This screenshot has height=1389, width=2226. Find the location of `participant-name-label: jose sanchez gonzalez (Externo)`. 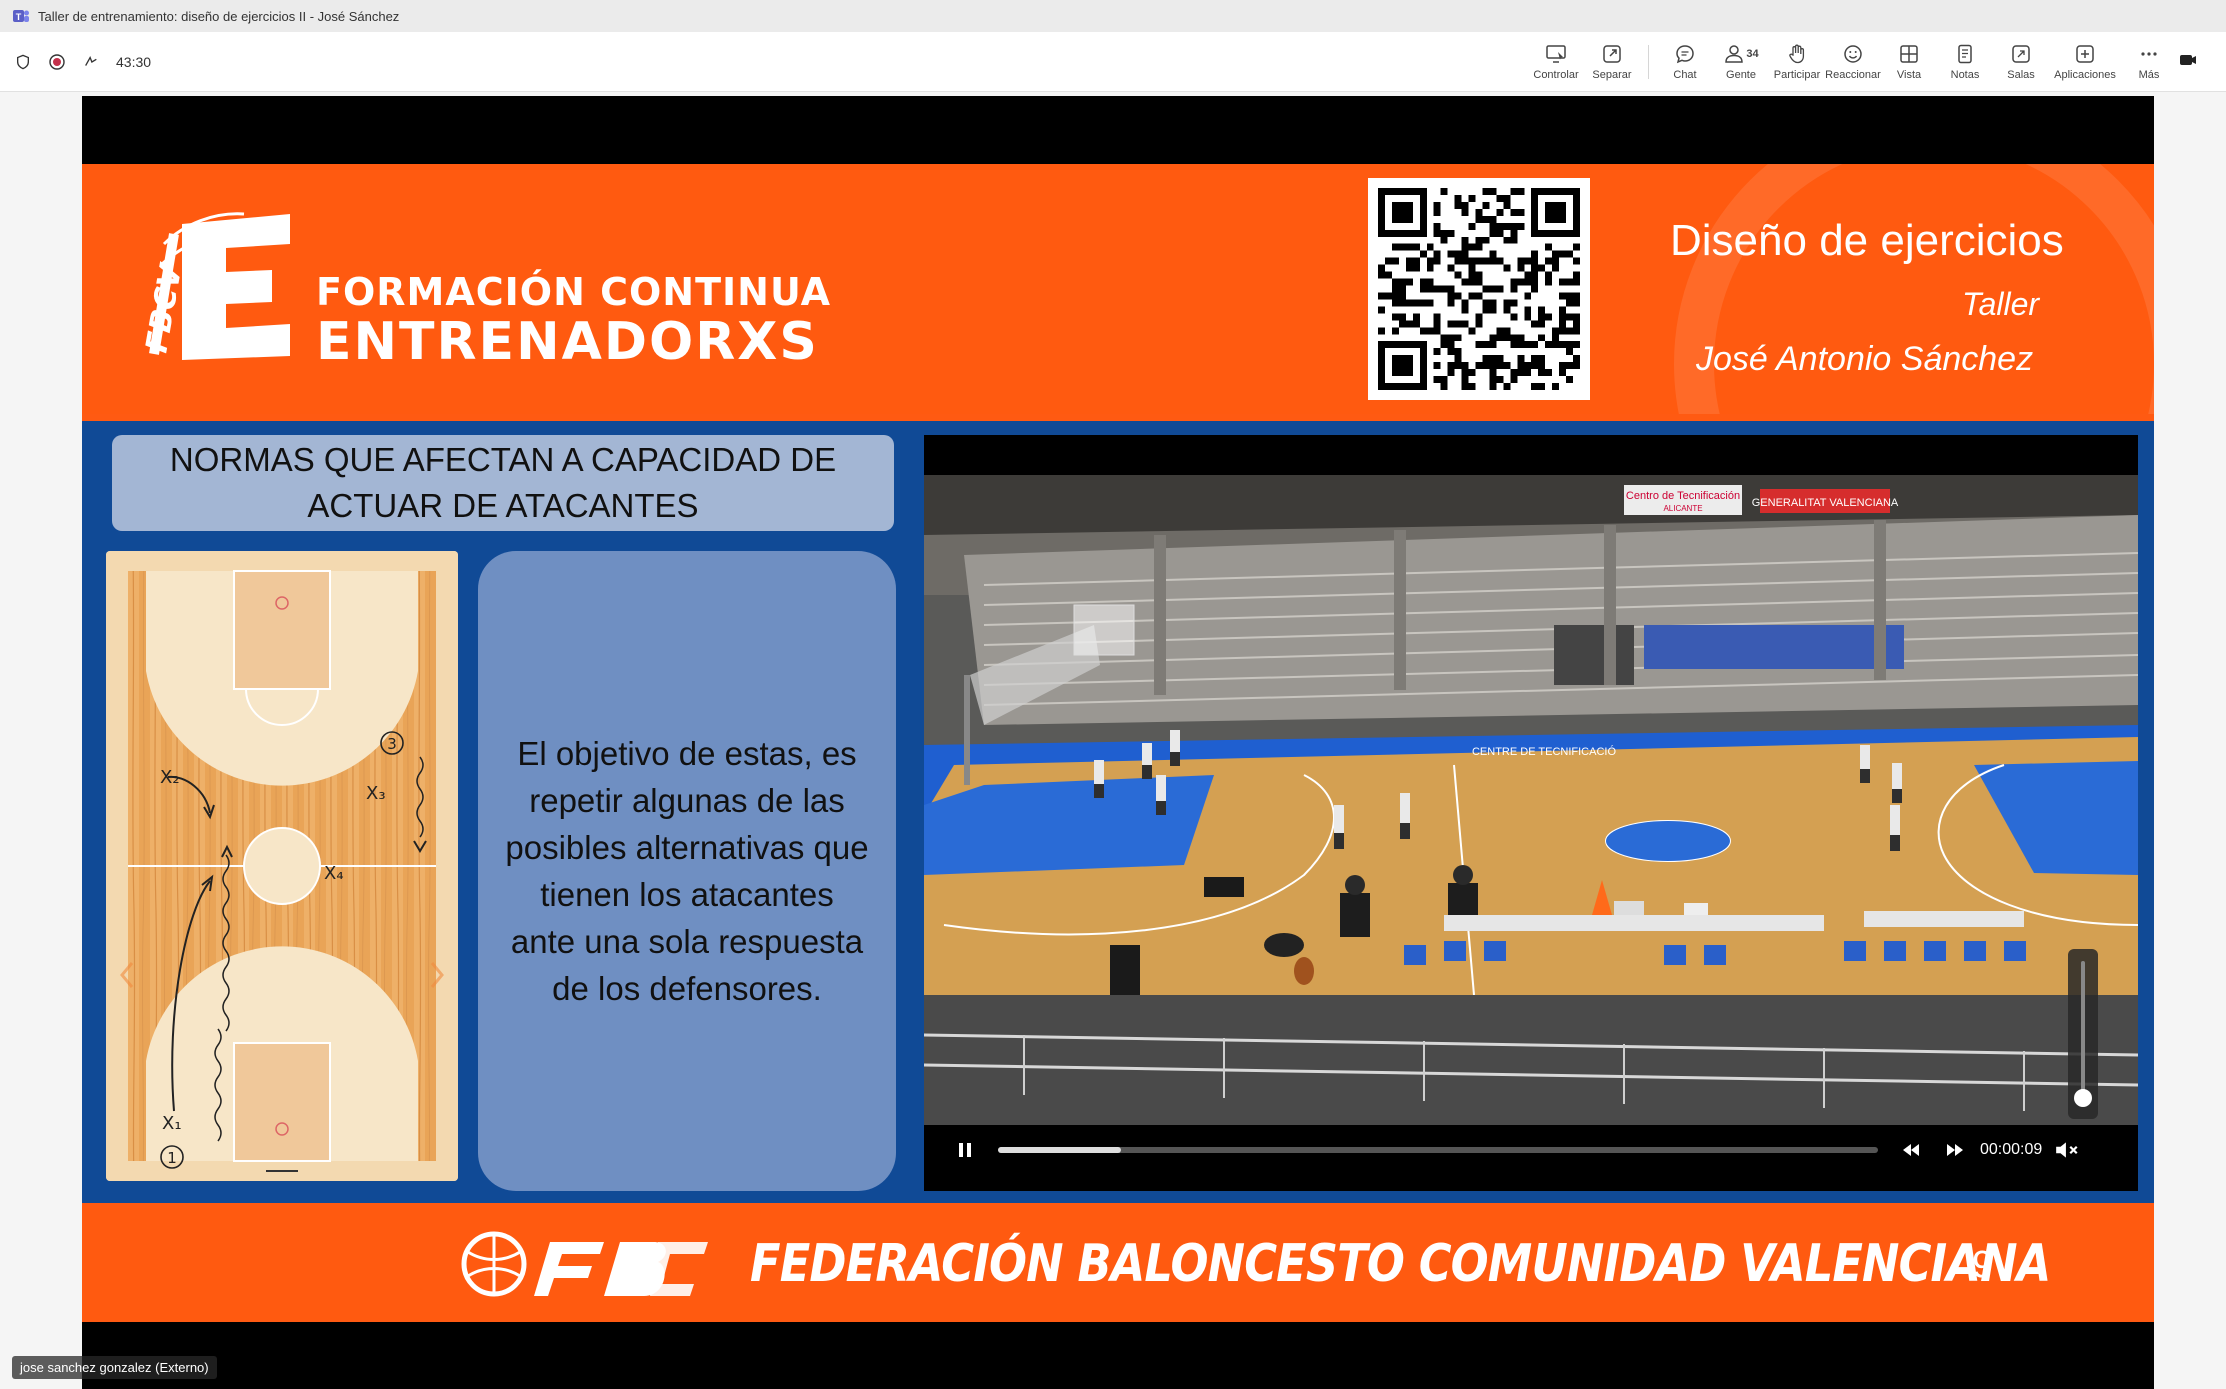

participant-name-label: jose sanchez gonzalez (Externo) is located at coordinates (114, 1367).